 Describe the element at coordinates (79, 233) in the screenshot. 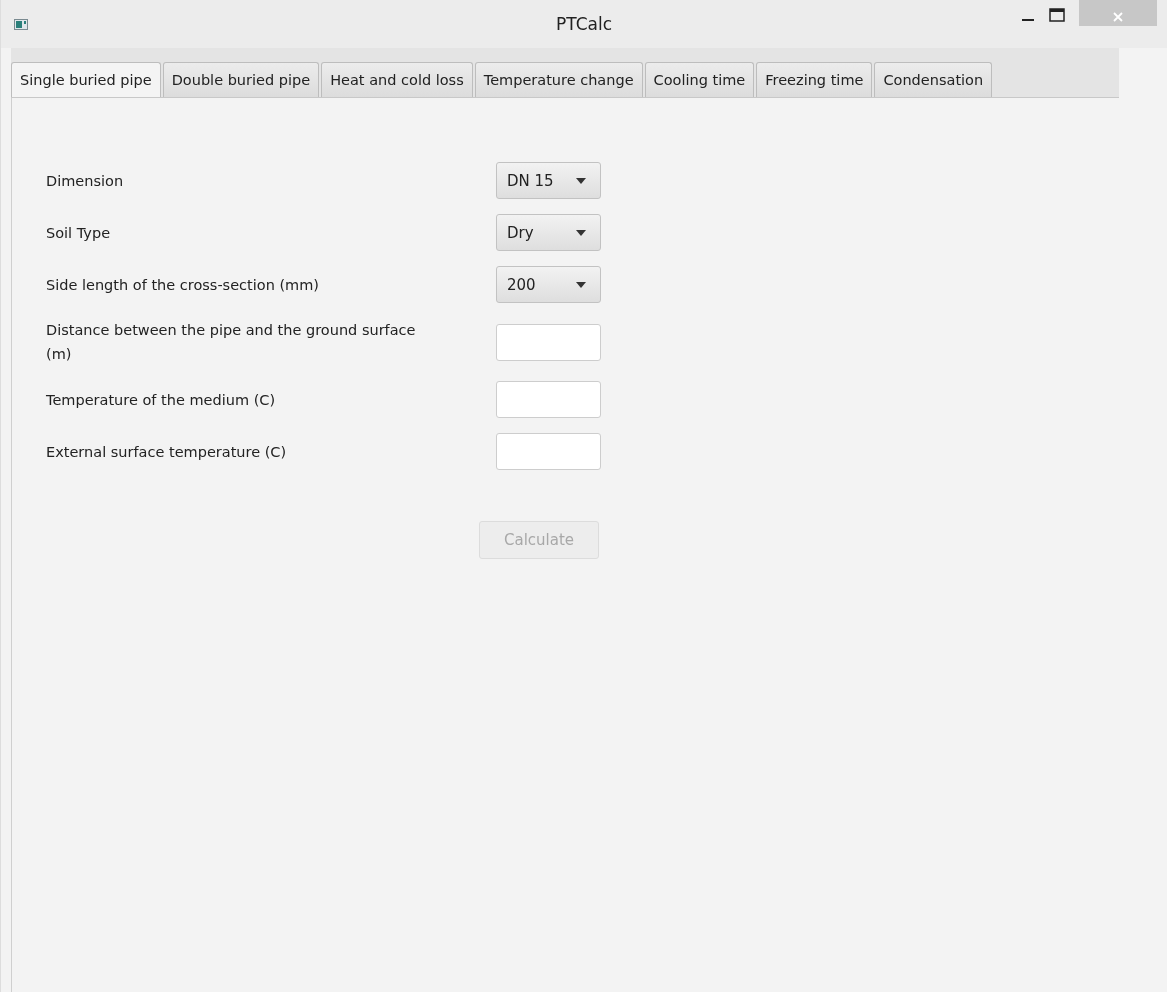

I see `field-label: Soil Type` at that location.